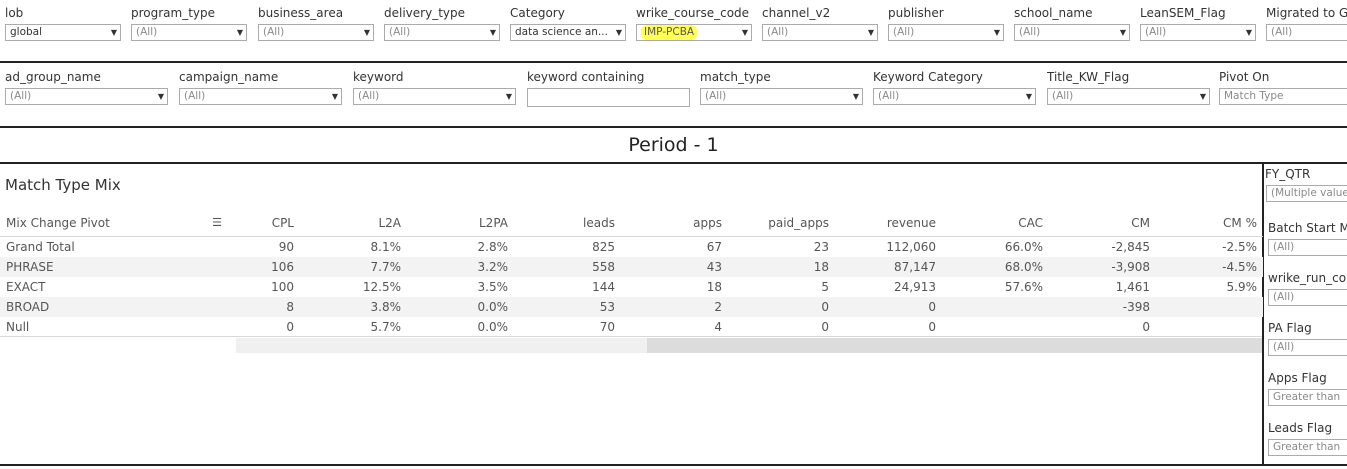  Describe the element at coordinates (825, 287) in the screenshot. I see `table-cell: 5` at that location.